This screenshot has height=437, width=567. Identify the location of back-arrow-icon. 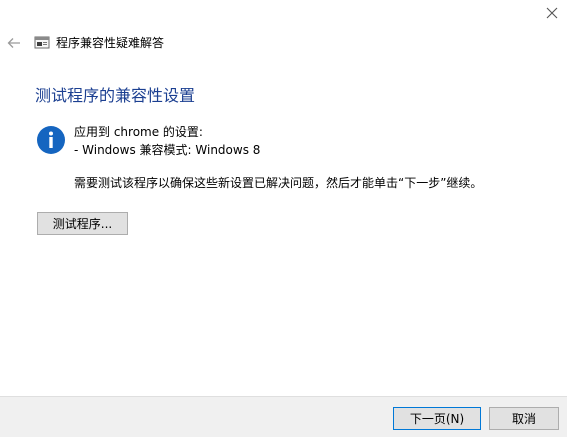
(13, 43).